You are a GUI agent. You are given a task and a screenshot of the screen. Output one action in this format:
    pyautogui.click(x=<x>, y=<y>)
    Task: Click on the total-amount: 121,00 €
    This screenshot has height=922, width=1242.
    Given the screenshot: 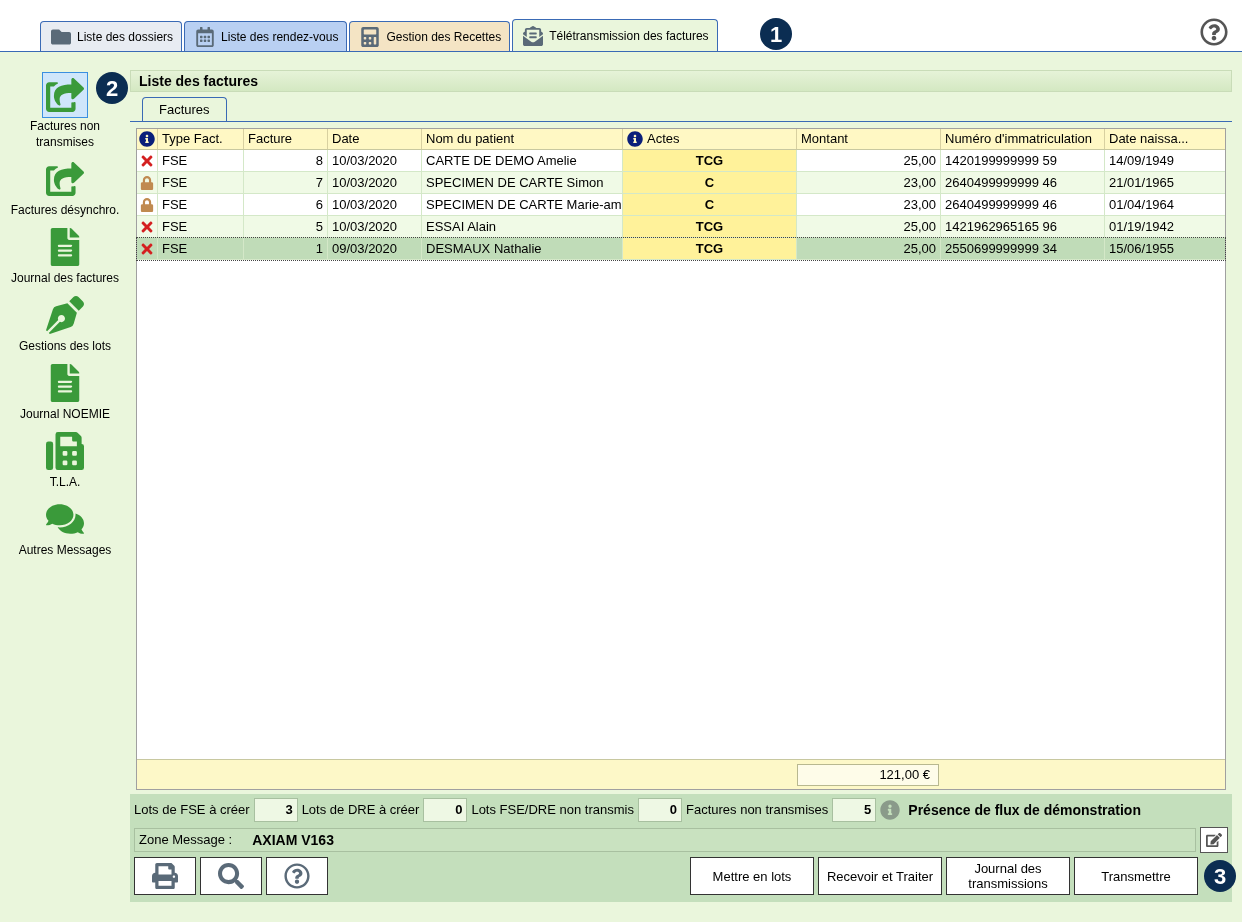 What is the action you would take?
    pyautogui.click(x=868, y=774)
    